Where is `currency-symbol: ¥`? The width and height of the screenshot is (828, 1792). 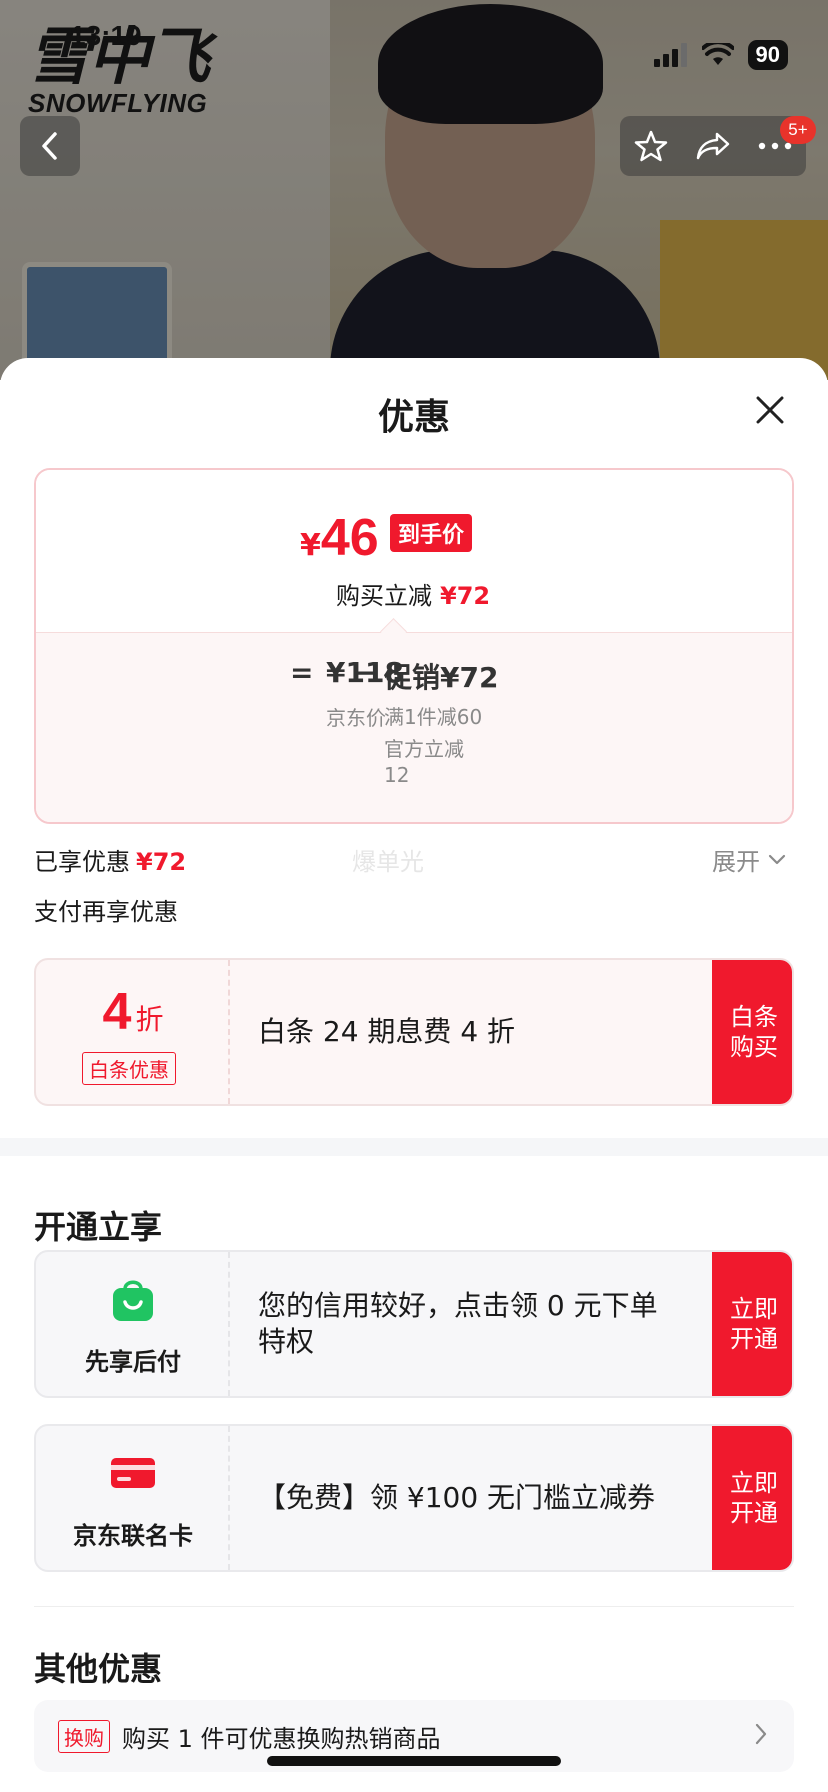
currency-symbol: ¥ is located at coordinates (310, 545).